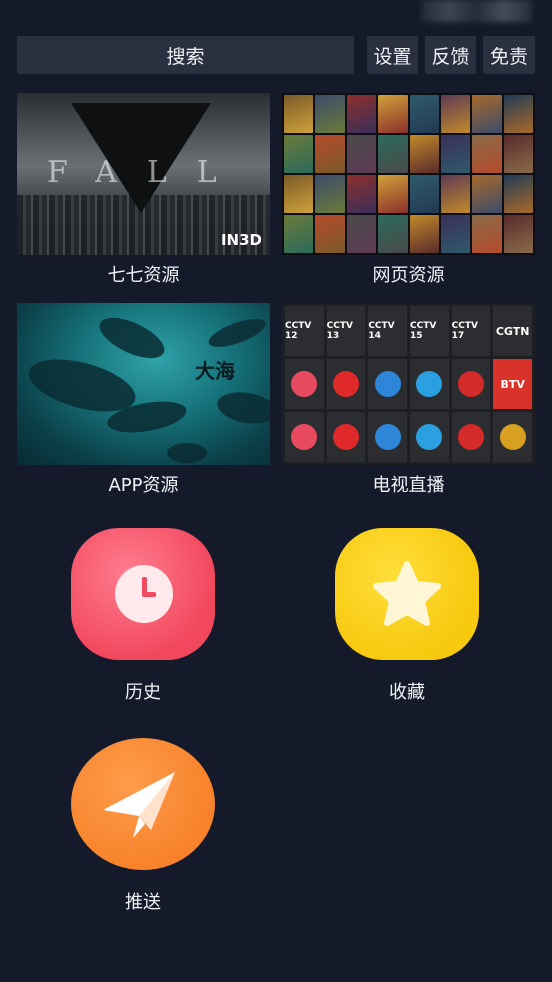 Image resolution: width=552 pixels, height=982 pixels. What do you see at coordinates (143, 384) in the screenshot?
I see `thumbnail-ocean-whales: 大海` at bounding box center [143, 384].